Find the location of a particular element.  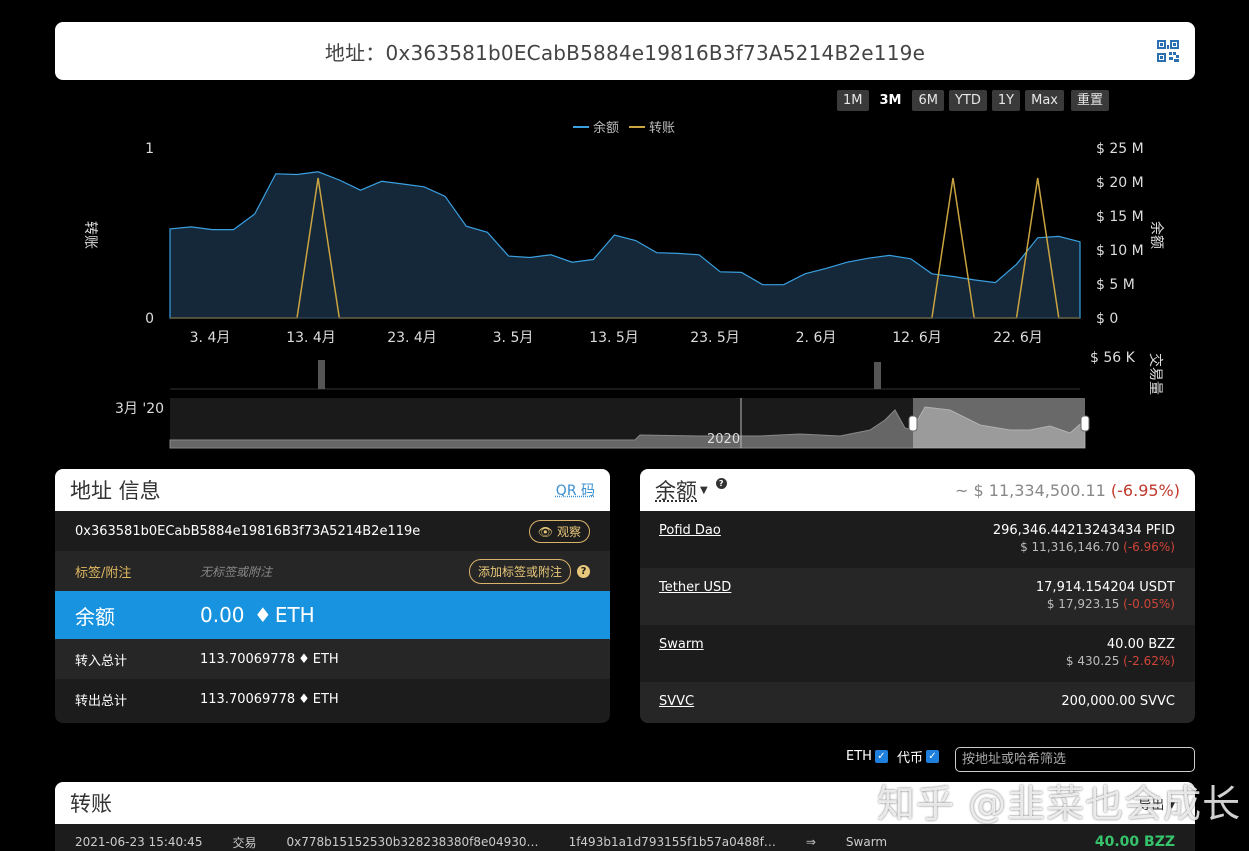

token-amount: 296,346.44213243434 PFID is located at coordinates (1083, 530).